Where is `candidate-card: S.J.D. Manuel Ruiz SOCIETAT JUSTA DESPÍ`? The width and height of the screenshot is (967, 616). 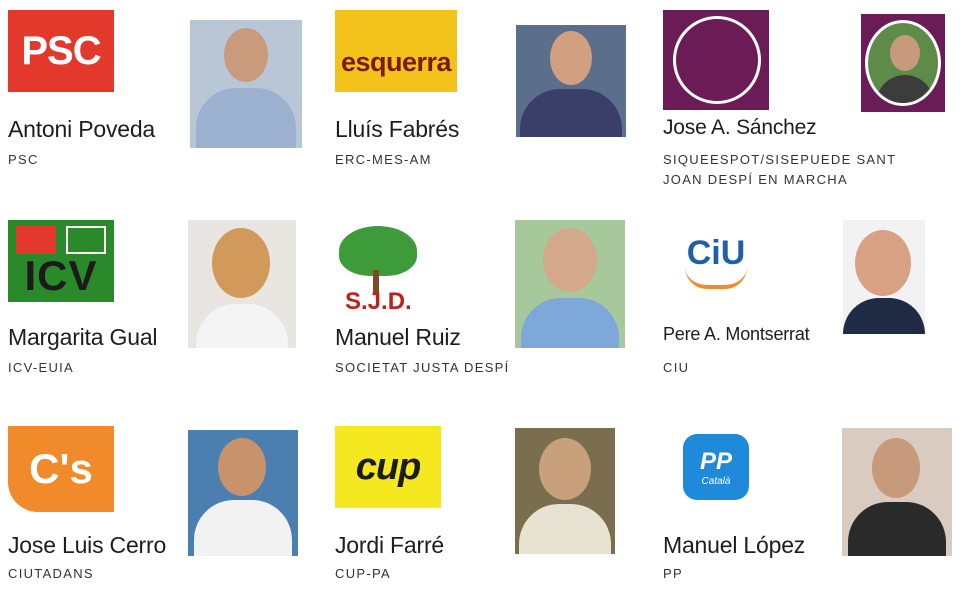 candidate-card: S.J.D. Manuel Ruiz SOCIETAT JUSTA DESPÍ is located at coordinates (490, 315).